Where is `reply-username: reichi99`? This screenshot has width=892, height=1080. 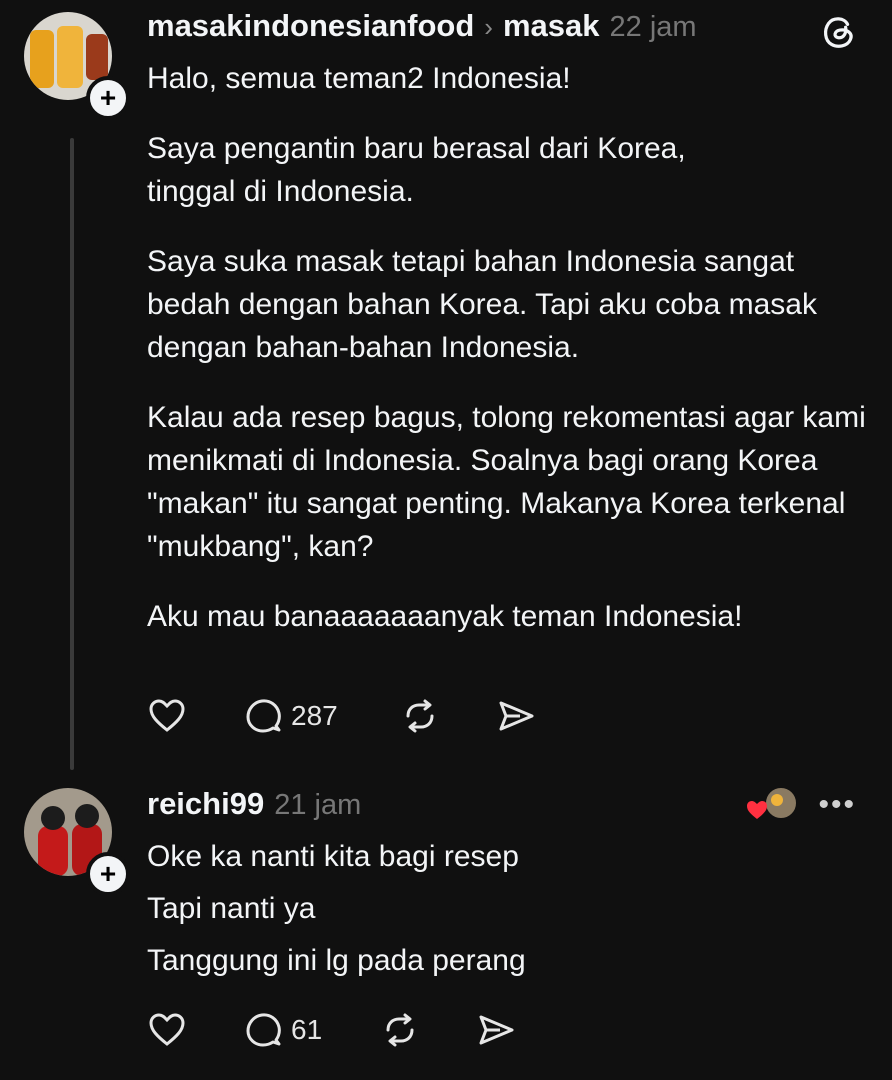
reply-username: reichi99 is located at coordinates (205, 804).